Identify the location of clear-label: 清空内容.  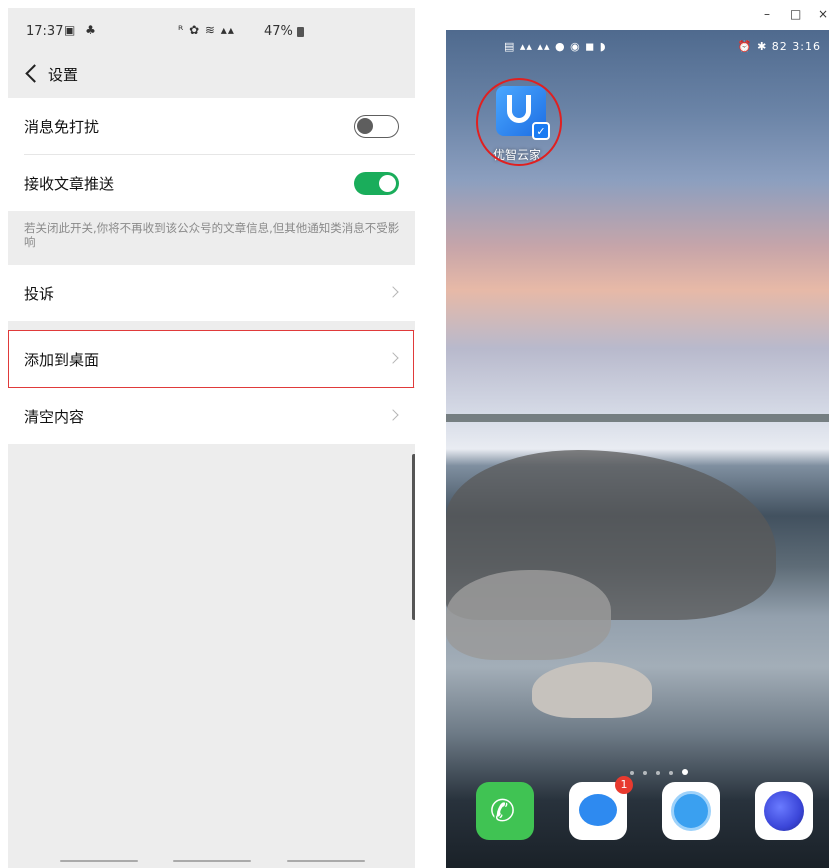
(54, 417).